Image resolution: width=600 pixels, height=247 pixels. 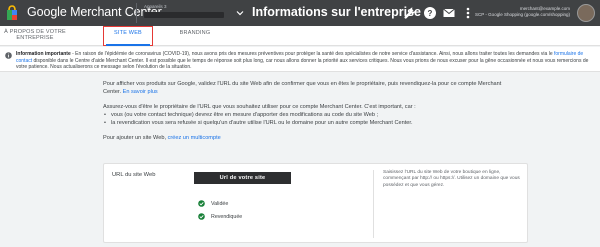 I want to click on help-icon: ?, so click(x=430, y=13).